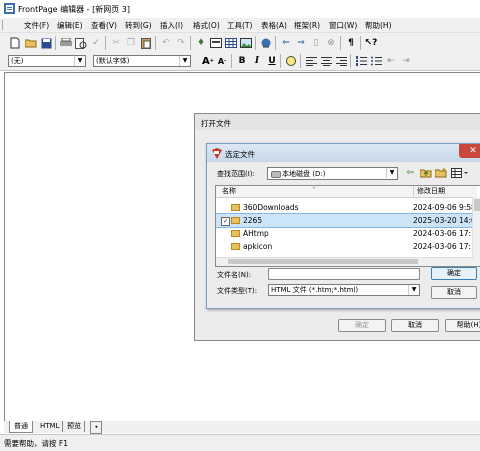 Image resolution: width=480 pixels, height=451 pixels. Describe the element at coordinates (454, 292) in the screenshot. I see `select-cancel-button: 取消` at that location.